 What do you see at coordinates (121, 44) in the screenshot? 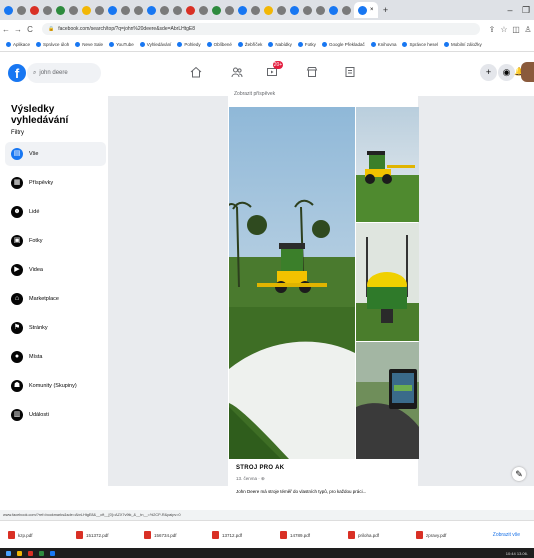
I see `bookmark-item: YouTube` at bounding box center [121, 44].